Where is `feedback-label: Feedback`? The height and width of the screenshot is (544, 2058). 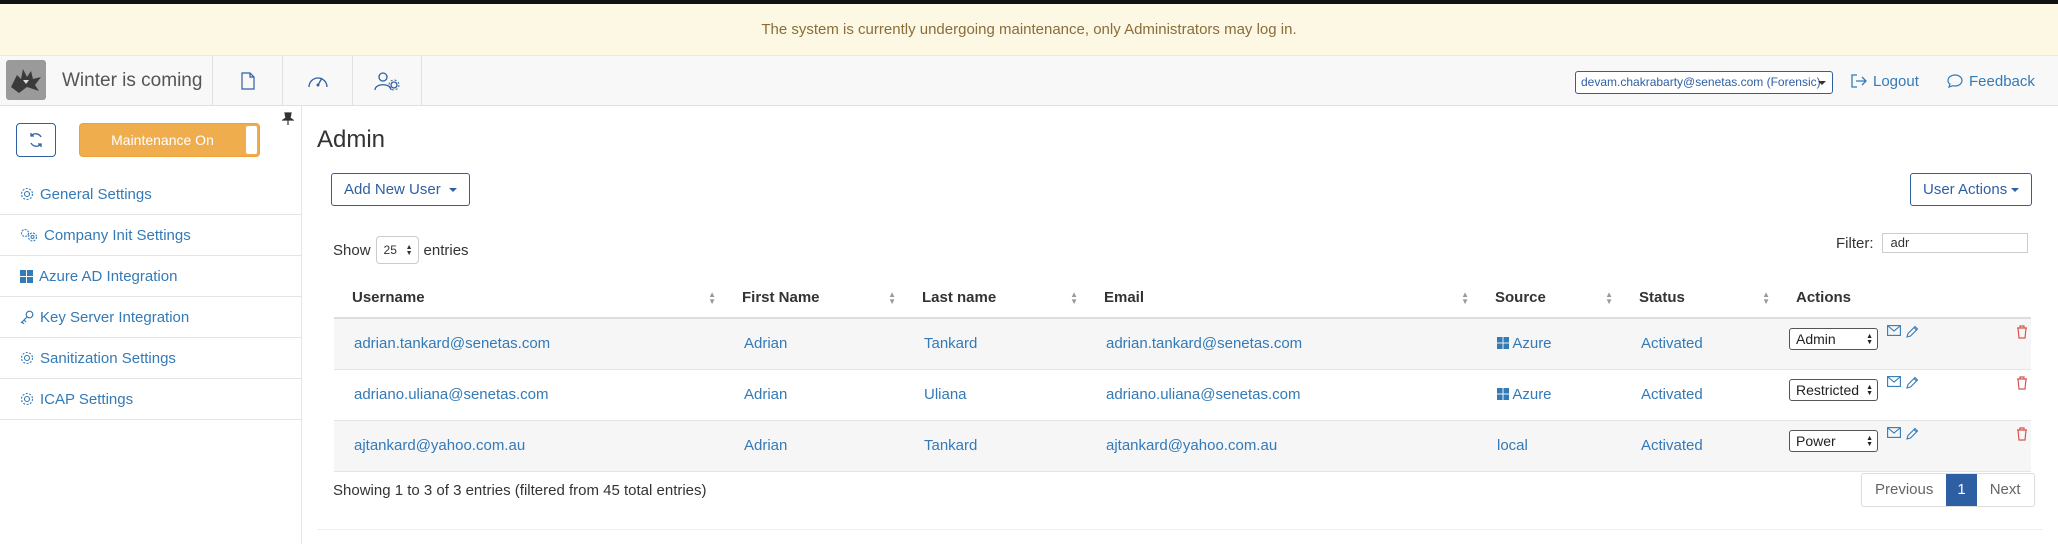 feedback-label: Feedback is located at coordinates (2002, 81).